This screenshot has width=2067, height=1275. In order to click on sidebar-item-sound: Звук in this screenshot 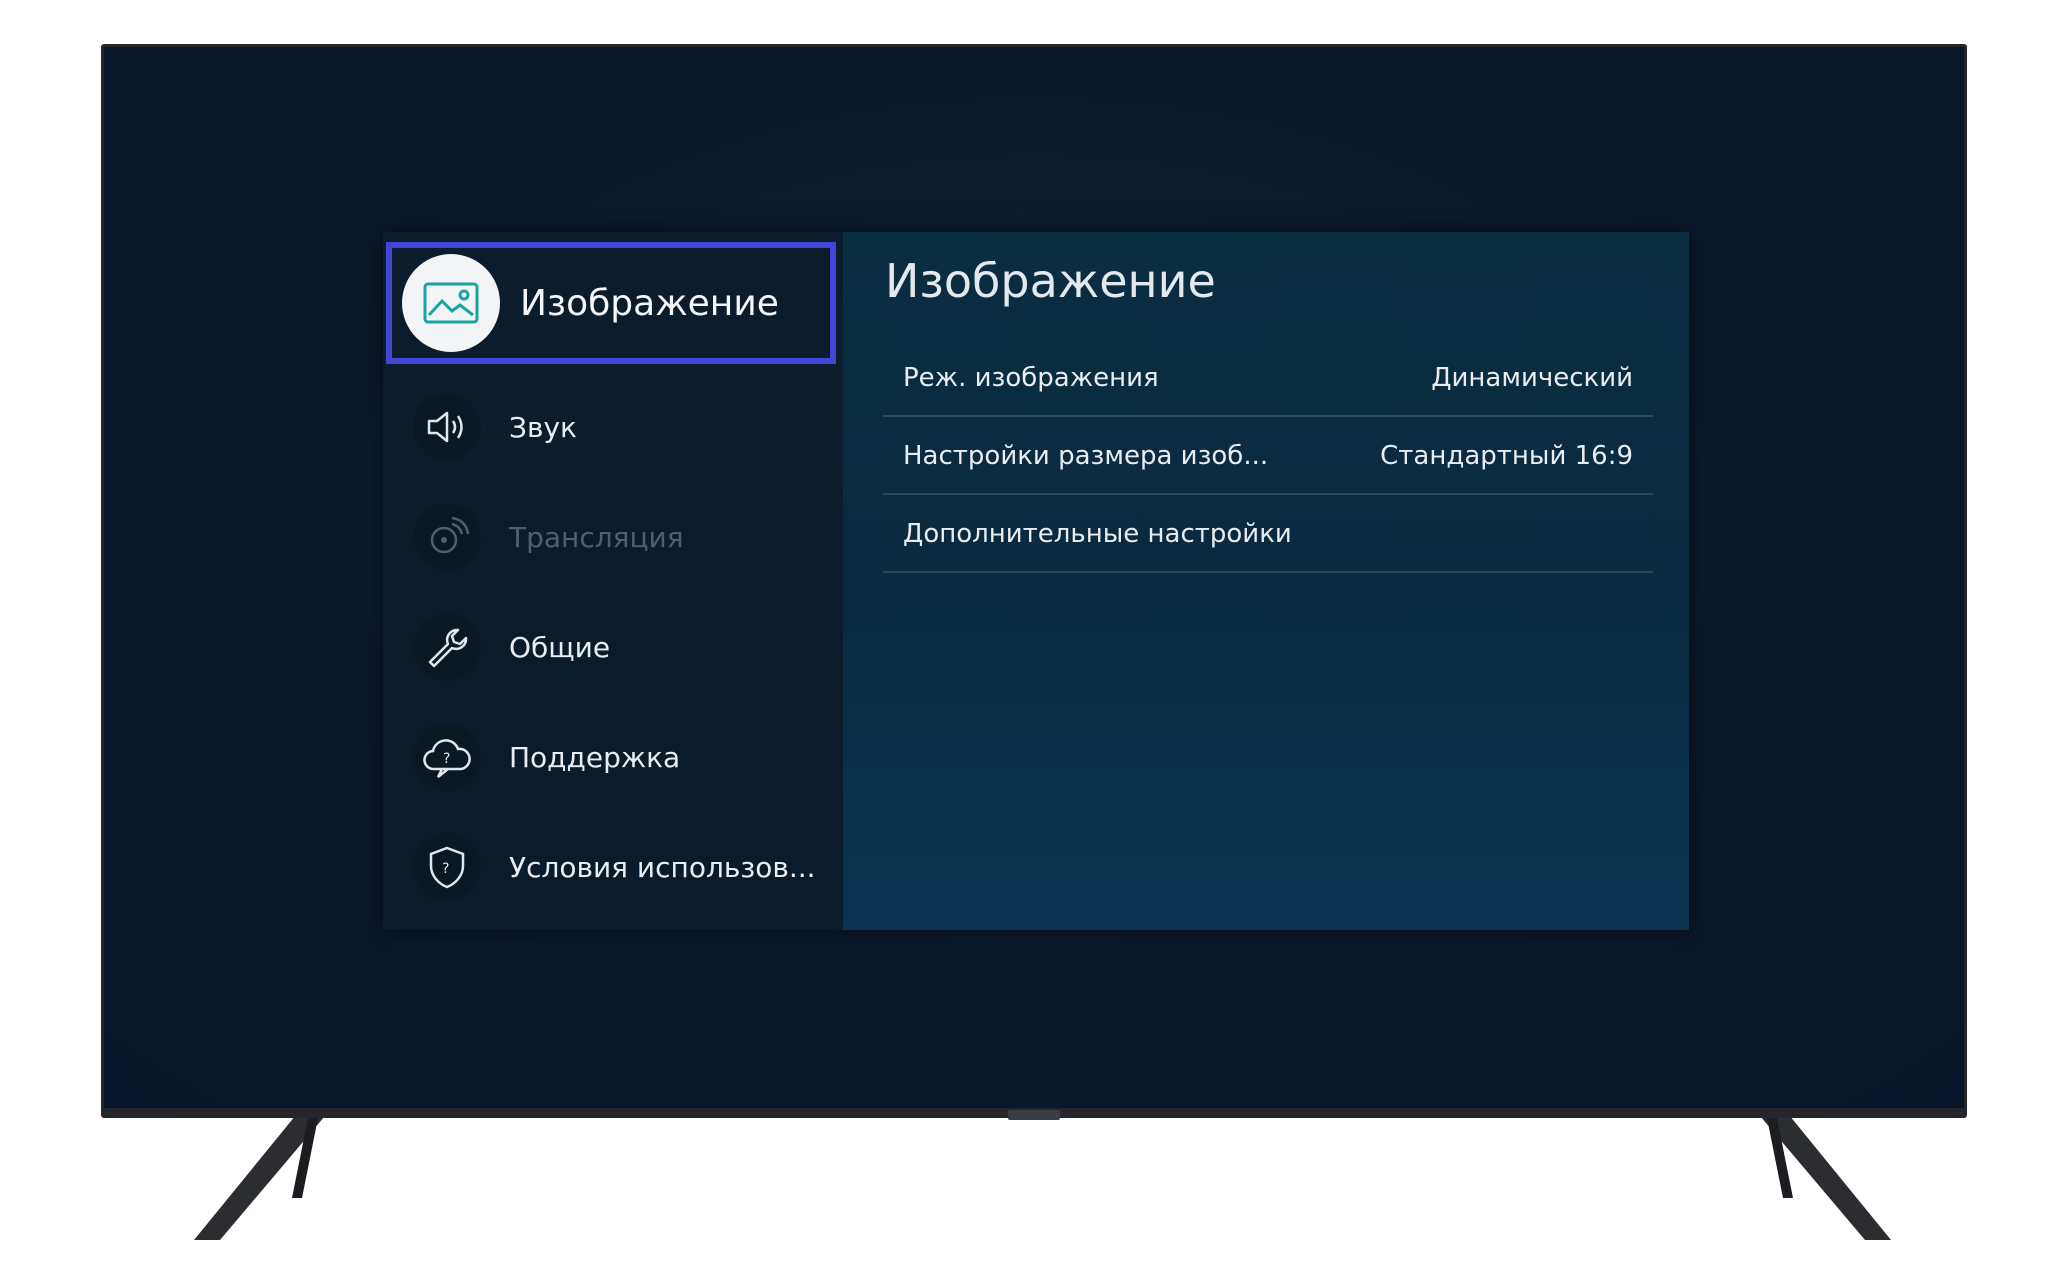, I will do `click(613, 427)`.